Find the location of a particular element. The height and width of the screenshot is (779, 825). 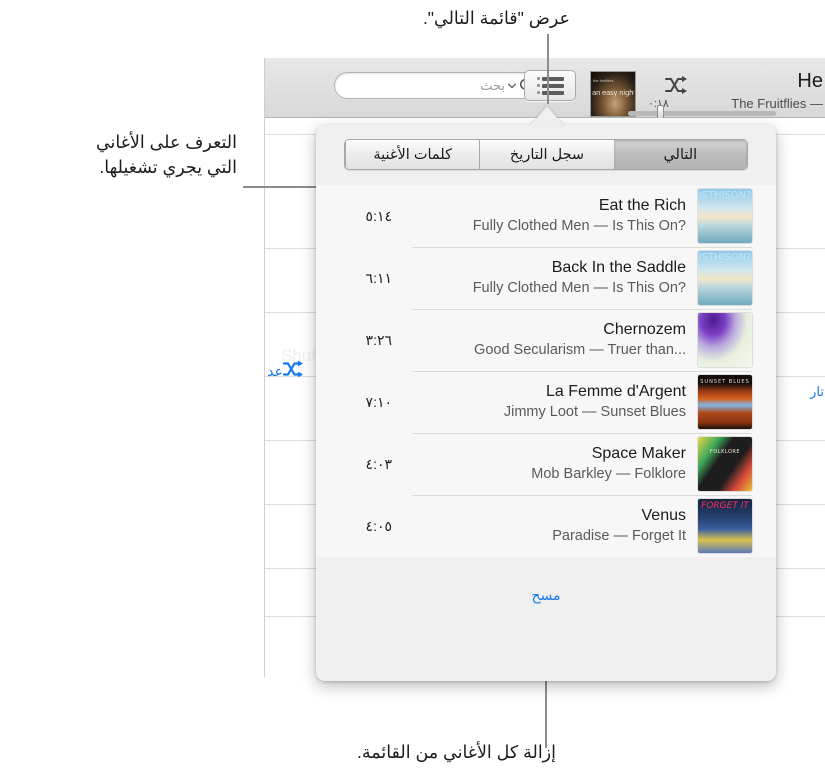

up-next-list-icon-dots is located at coordinates (538, 85).